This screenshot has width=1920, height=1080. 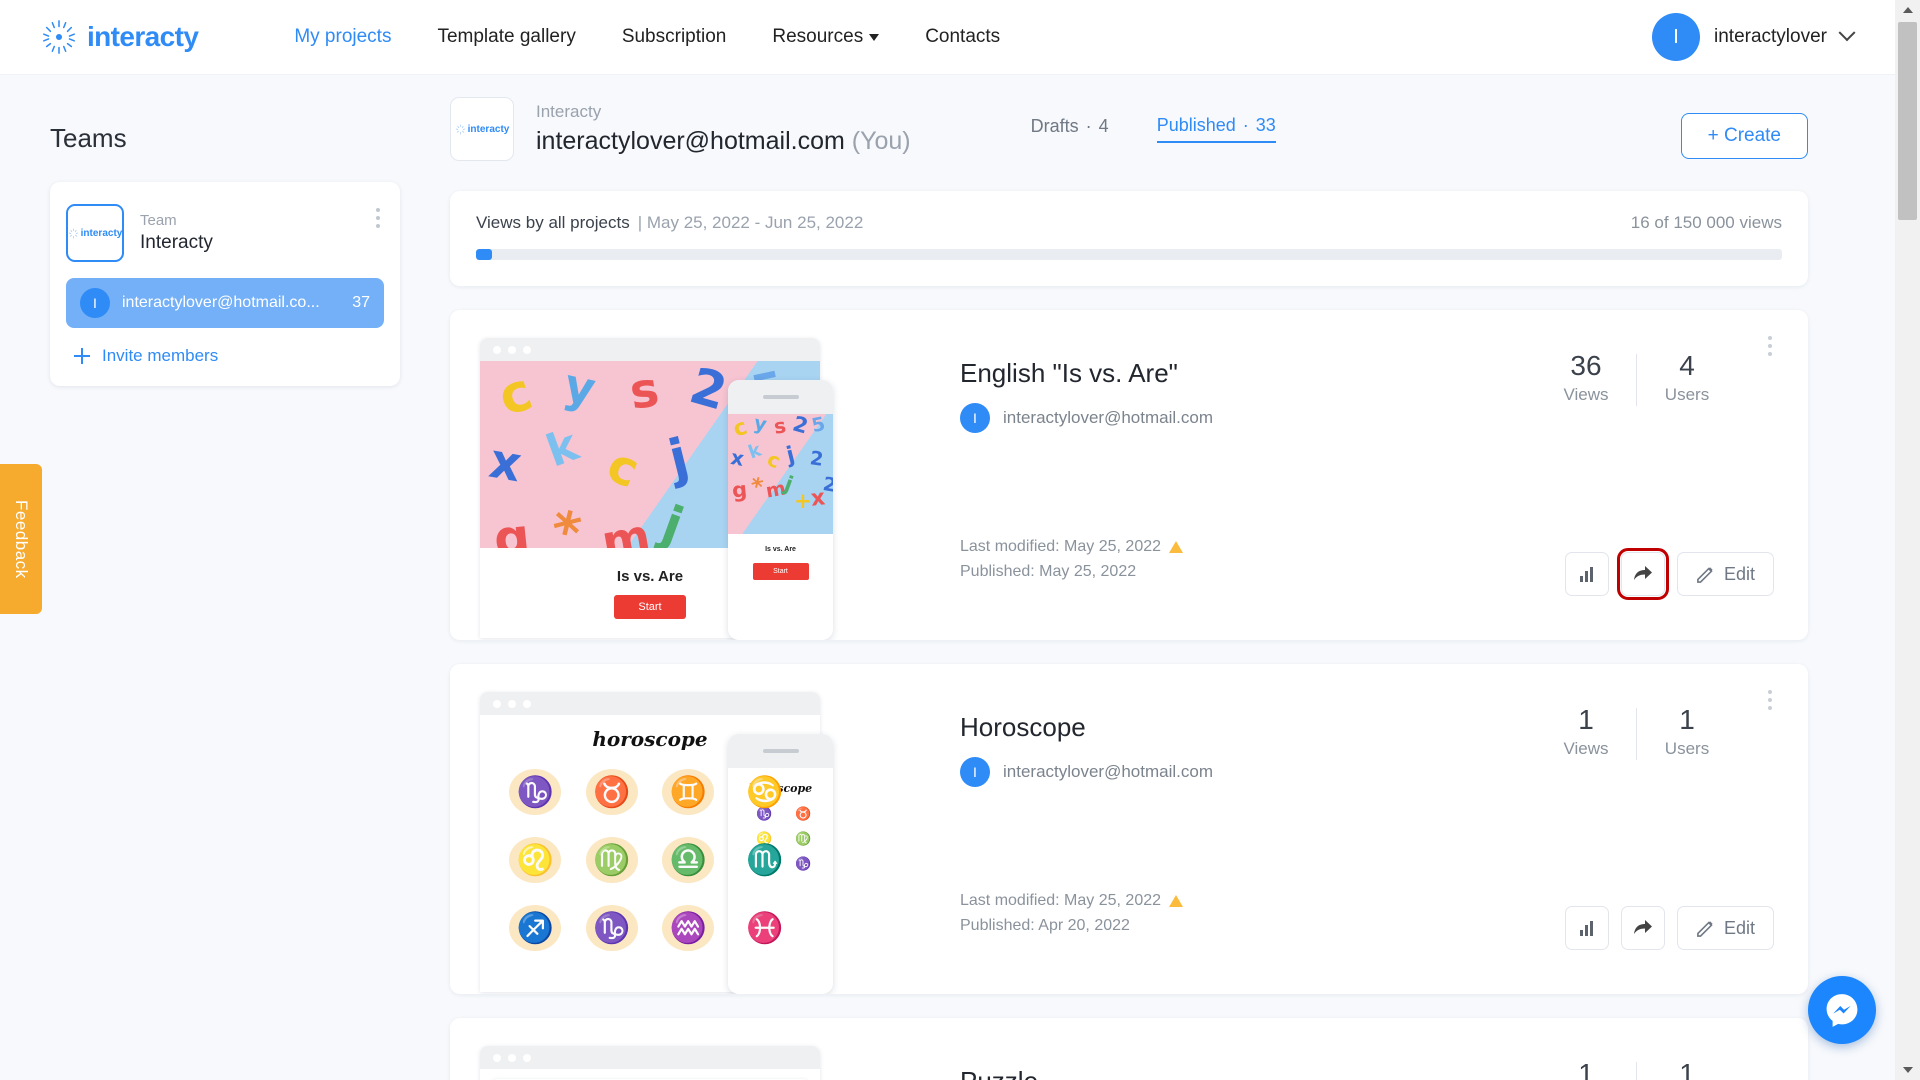 What do you see at coordinates (1663, 732) in the screenshot?
I see `project-stats-row: 1 Views 1 Users` at bounding box center [1663, 732].